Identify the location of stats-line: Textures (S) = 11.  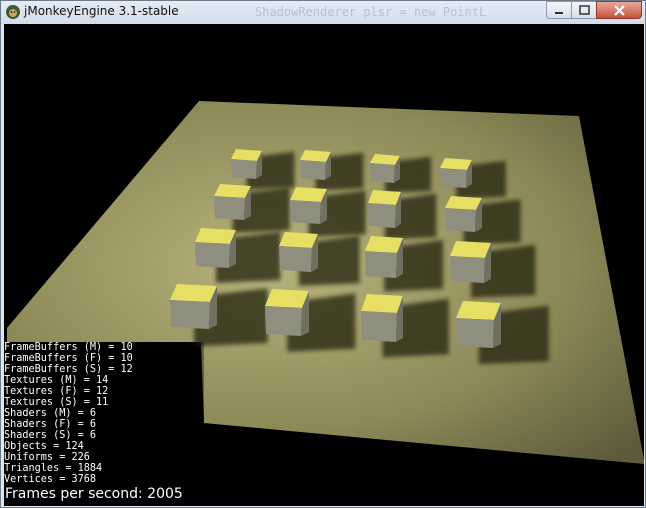
(56, 402).